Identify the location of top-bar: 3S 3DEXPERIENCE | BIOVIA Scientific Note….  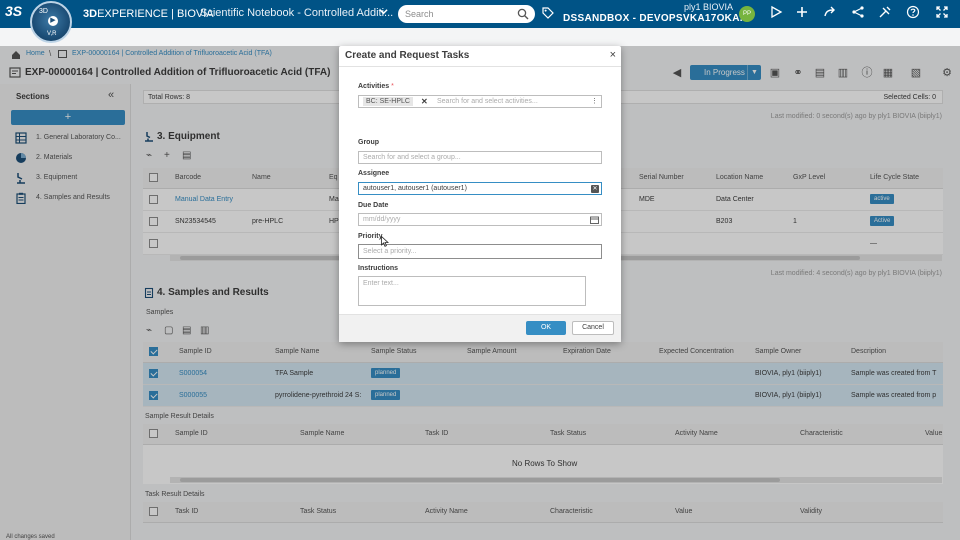
(480, 14).